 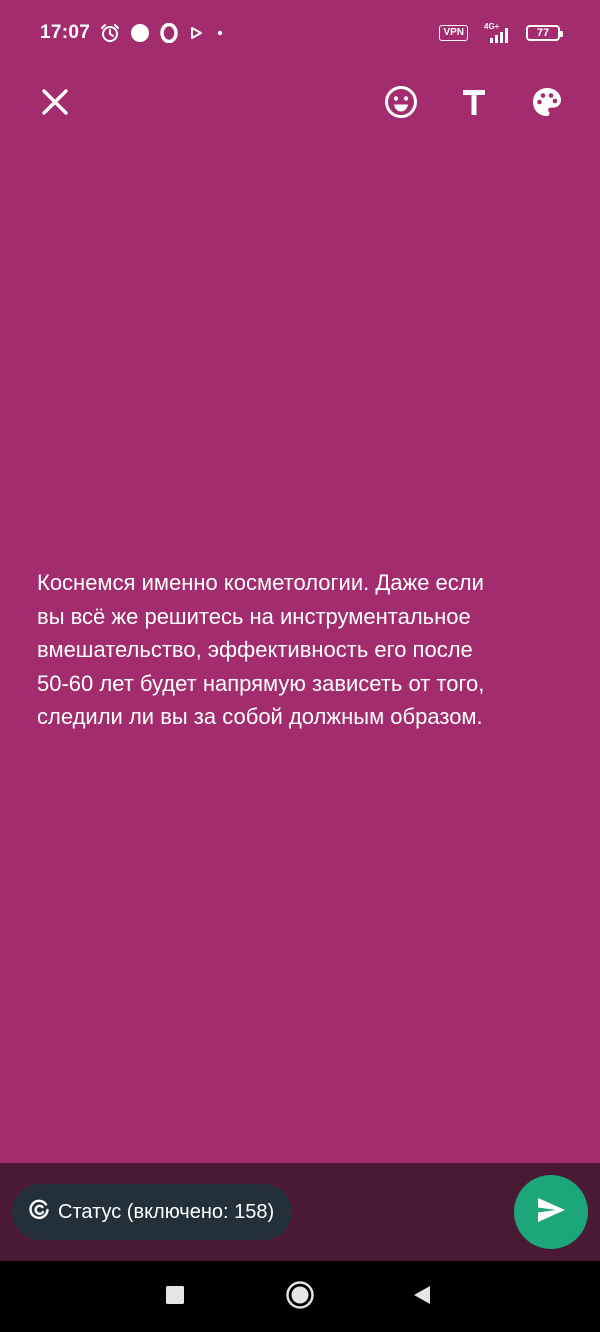 What do you see at coordinates (453, 33) in the screenshot?
I see `vpn-icon: VPN` at bounding box center [453, 33].